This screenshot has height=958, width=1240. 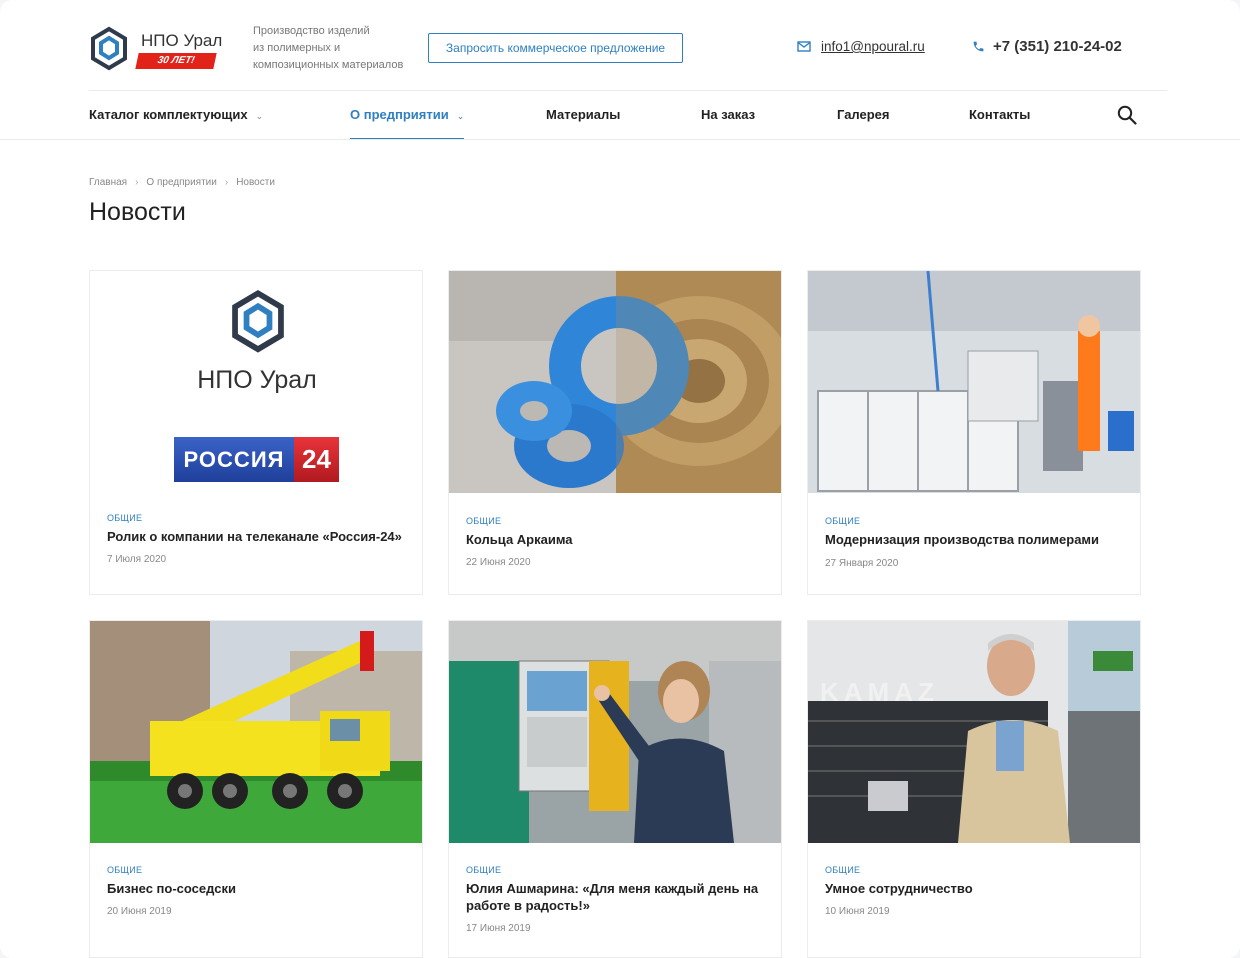 I want to click on kamaz-photo, so click(x=974, y=732).